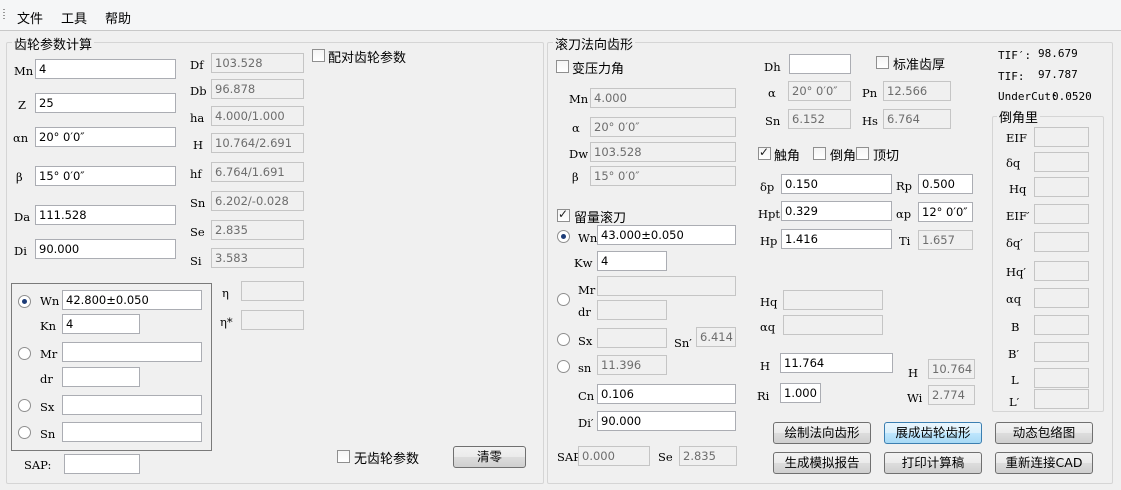  I want to click on rp-label: Rp, so click(904, 186).